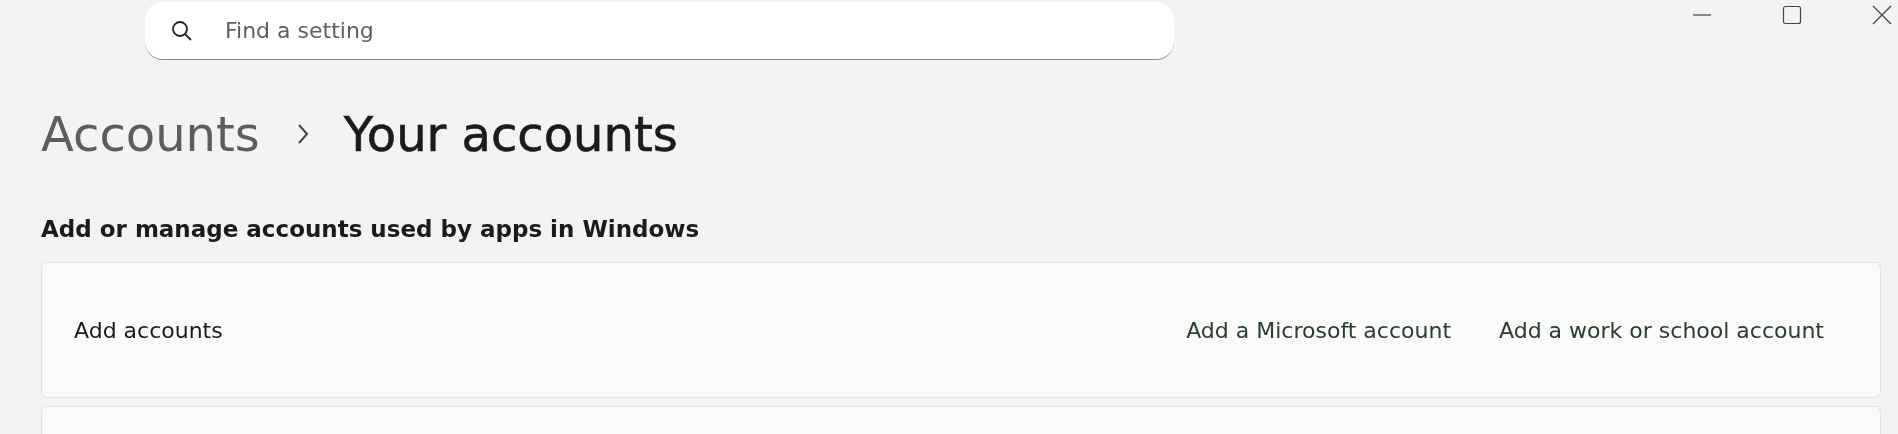 The width and height of the screenshot is (1898, 434). I want to click on section-title: Add or manage accounts used by apps in Windows, so click(371, 229).